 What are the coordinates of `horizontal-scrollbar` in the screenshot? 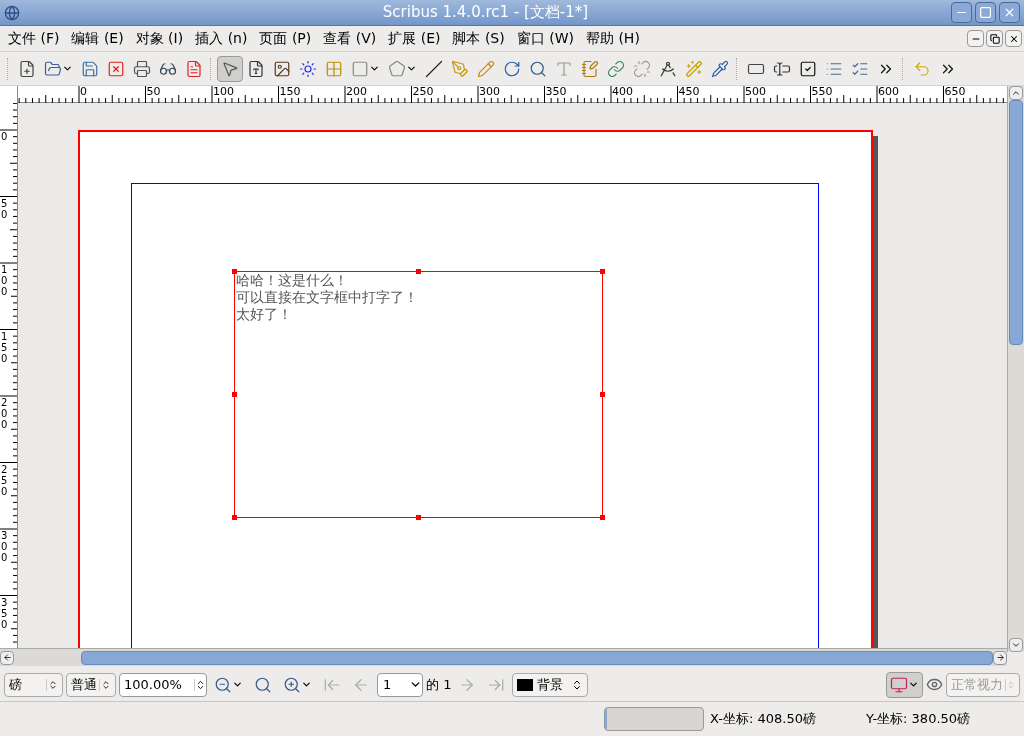 It's located at (503, 657).